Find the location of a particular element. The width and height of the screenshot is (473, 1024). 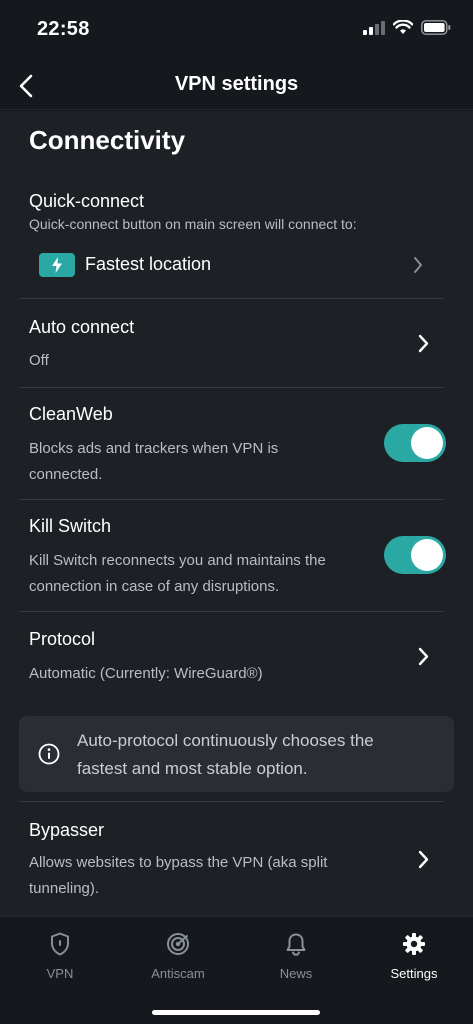

bell-icon is located at coordinates (296, 944).